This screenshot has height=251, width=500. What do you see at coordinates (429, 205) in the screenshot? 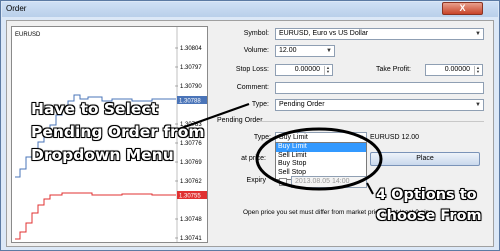
I see `annotation-four-options: 4 Options to Choose From` at bounding box center [429, 205].